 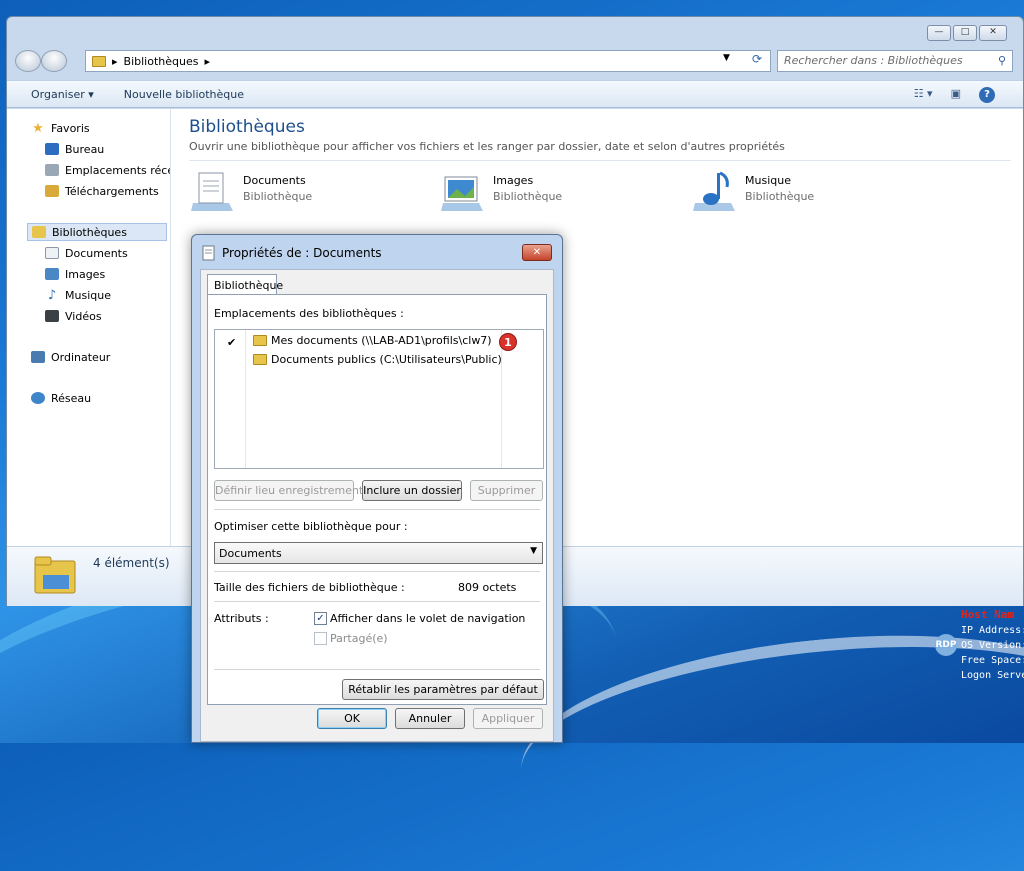 I want to click on search-input: Rechercher dans : Bibliothèques ⚲, so click(x=895, y=61).